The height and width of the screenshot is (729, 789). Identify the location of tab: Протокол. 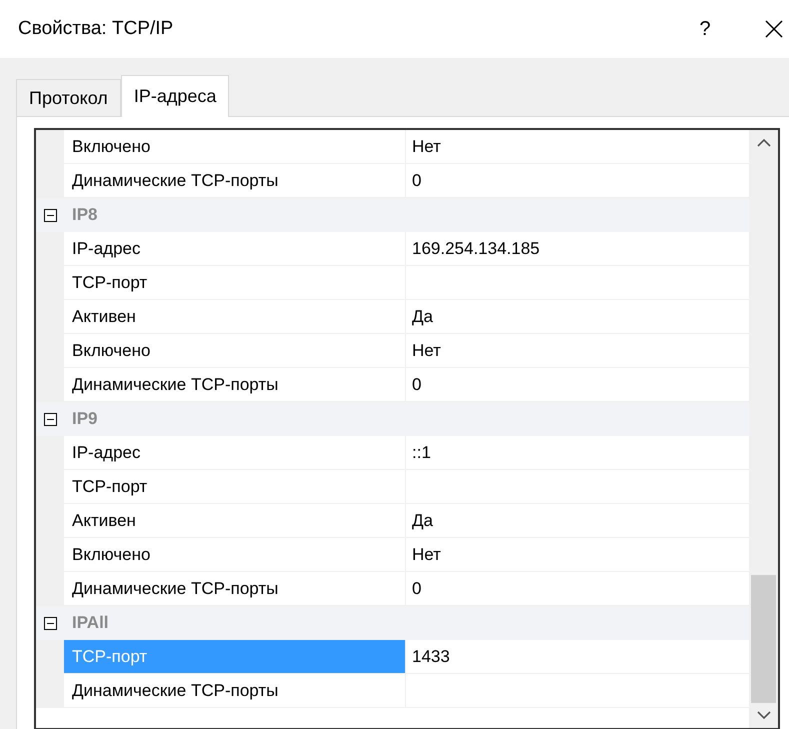
(68, 97).